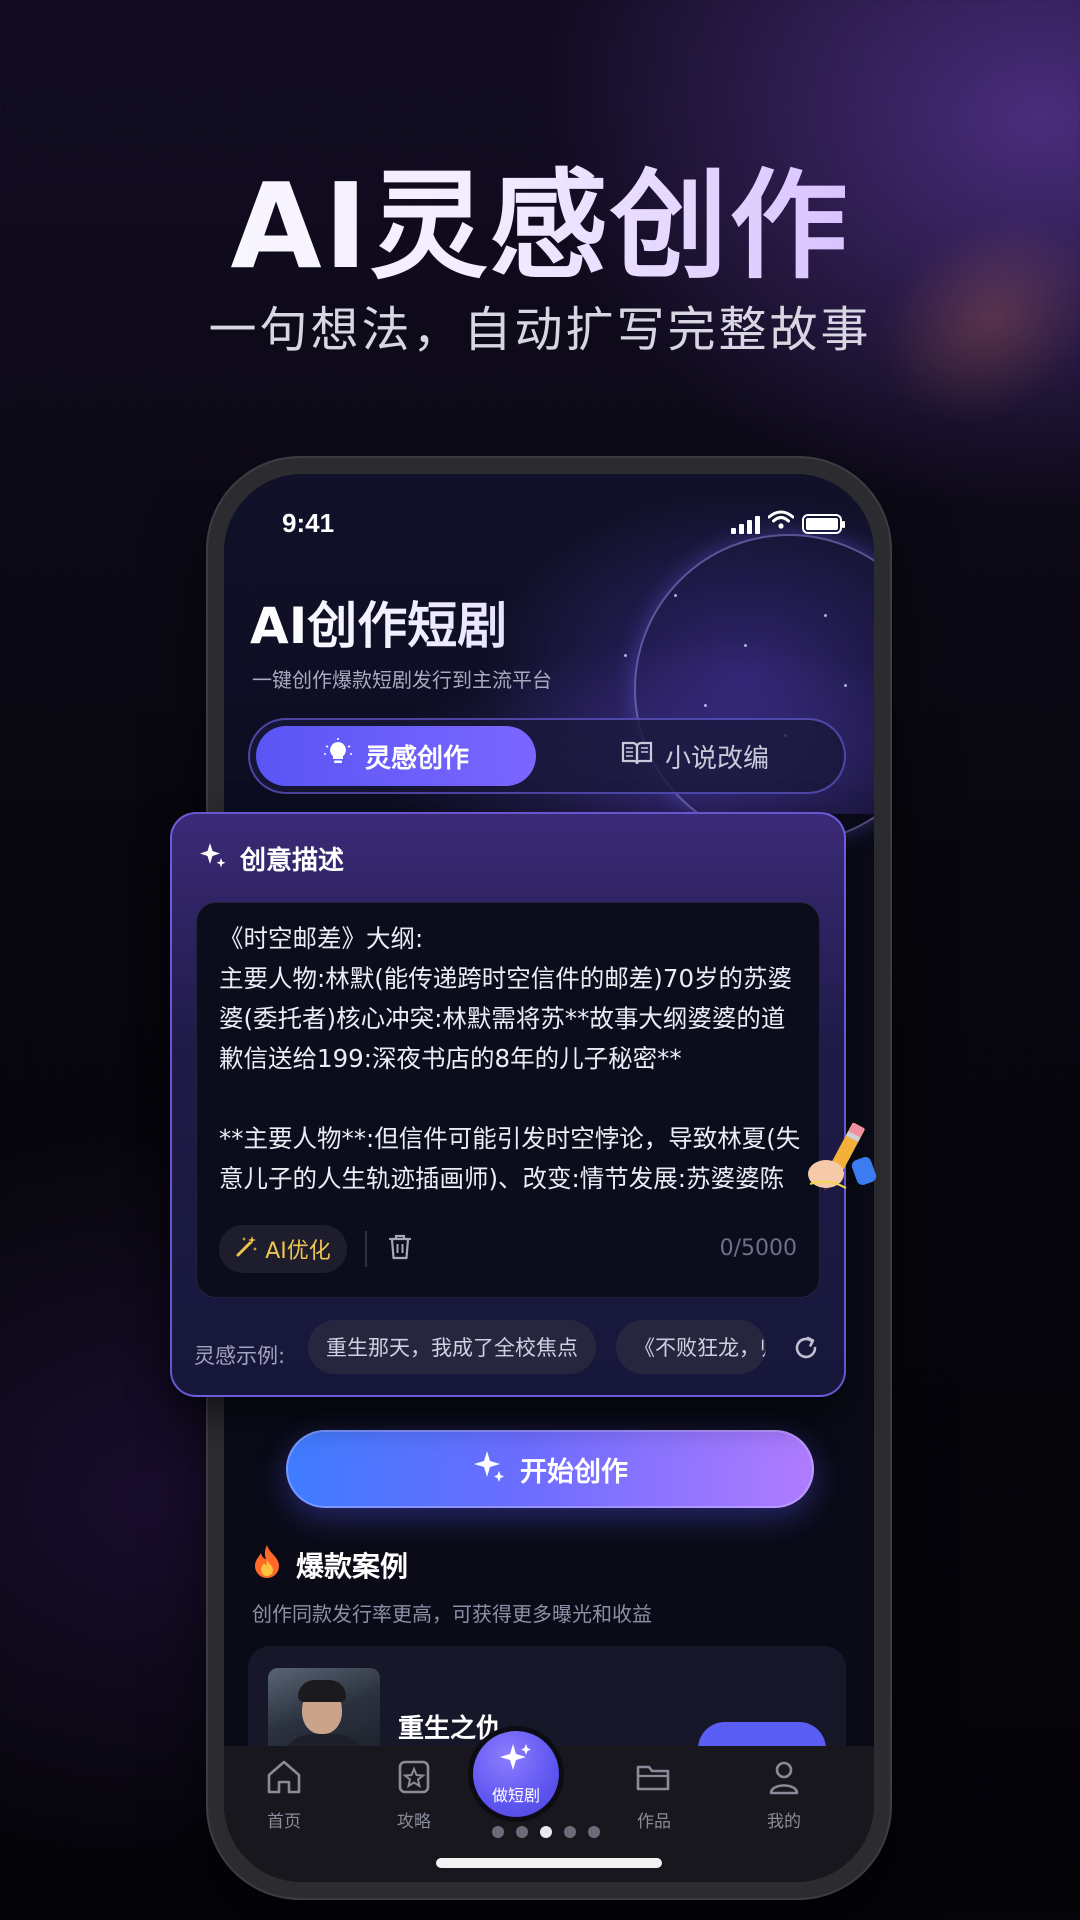 The width and height of the screenshot is (1080, 1920). Describe the element at coordinates (267, 1564) in the screenshot. I see `fire-icon` at that location.